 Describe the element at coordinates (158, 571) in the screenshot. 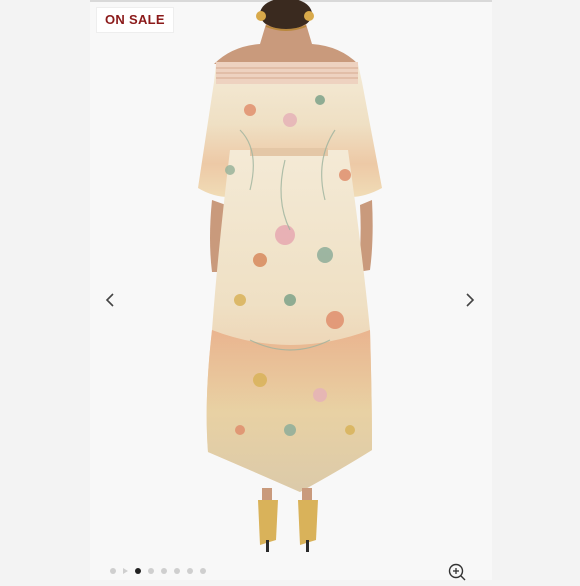

I see `image-pagination` at that location.